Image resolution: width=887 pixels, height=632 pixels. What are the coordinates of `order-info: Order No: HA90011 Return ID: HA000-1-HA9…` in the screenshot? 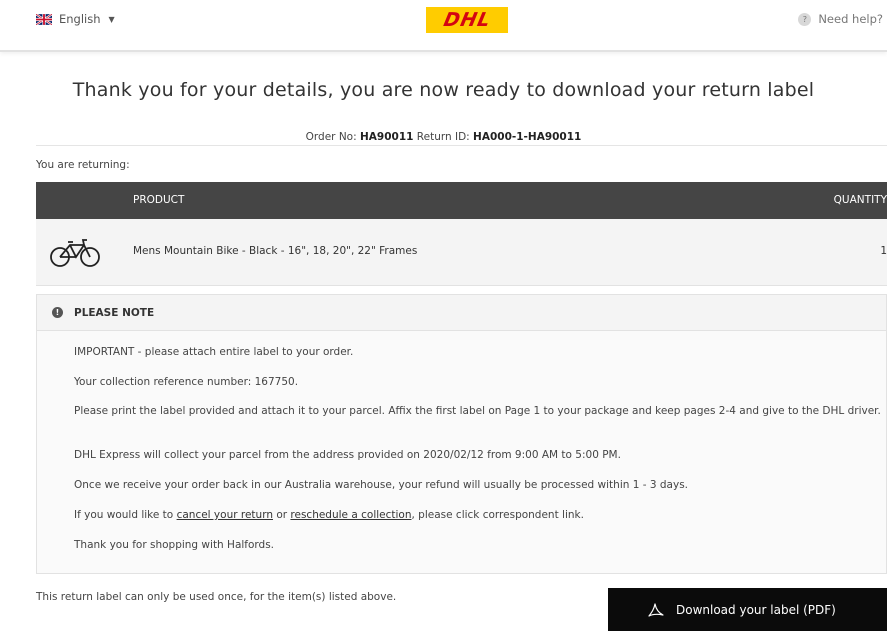 It's located at (443, 137).